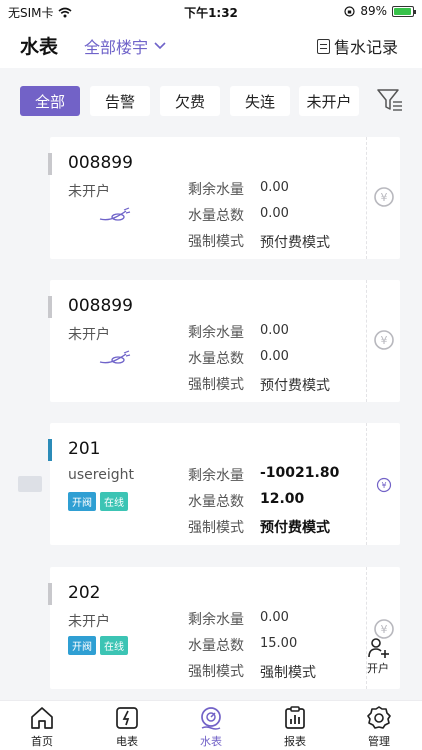  I want to click on tab-arrears: 欠费, so click(190, 101).